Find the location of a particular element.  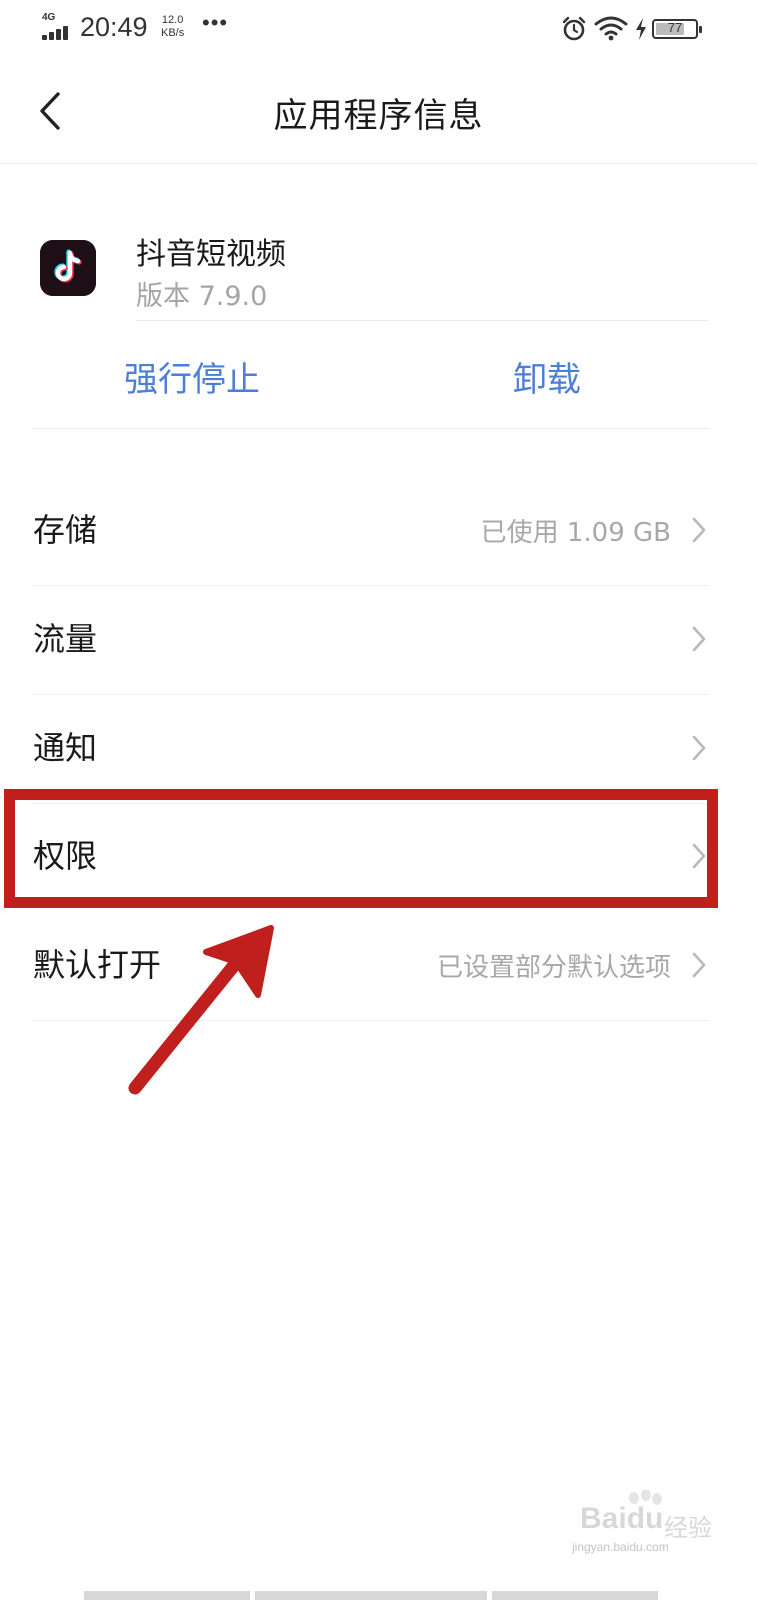

network-speed: 12.0 KB/s is located at coordinates (172, 27).